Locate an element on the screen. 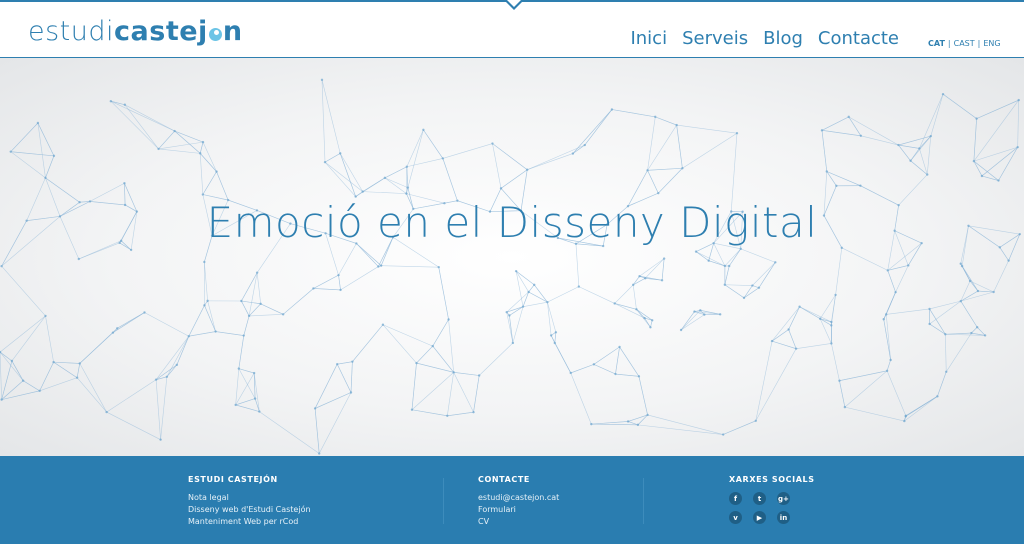  main-nav: Inici Serveis Blog Contacte is located at coordinates (764, 38).